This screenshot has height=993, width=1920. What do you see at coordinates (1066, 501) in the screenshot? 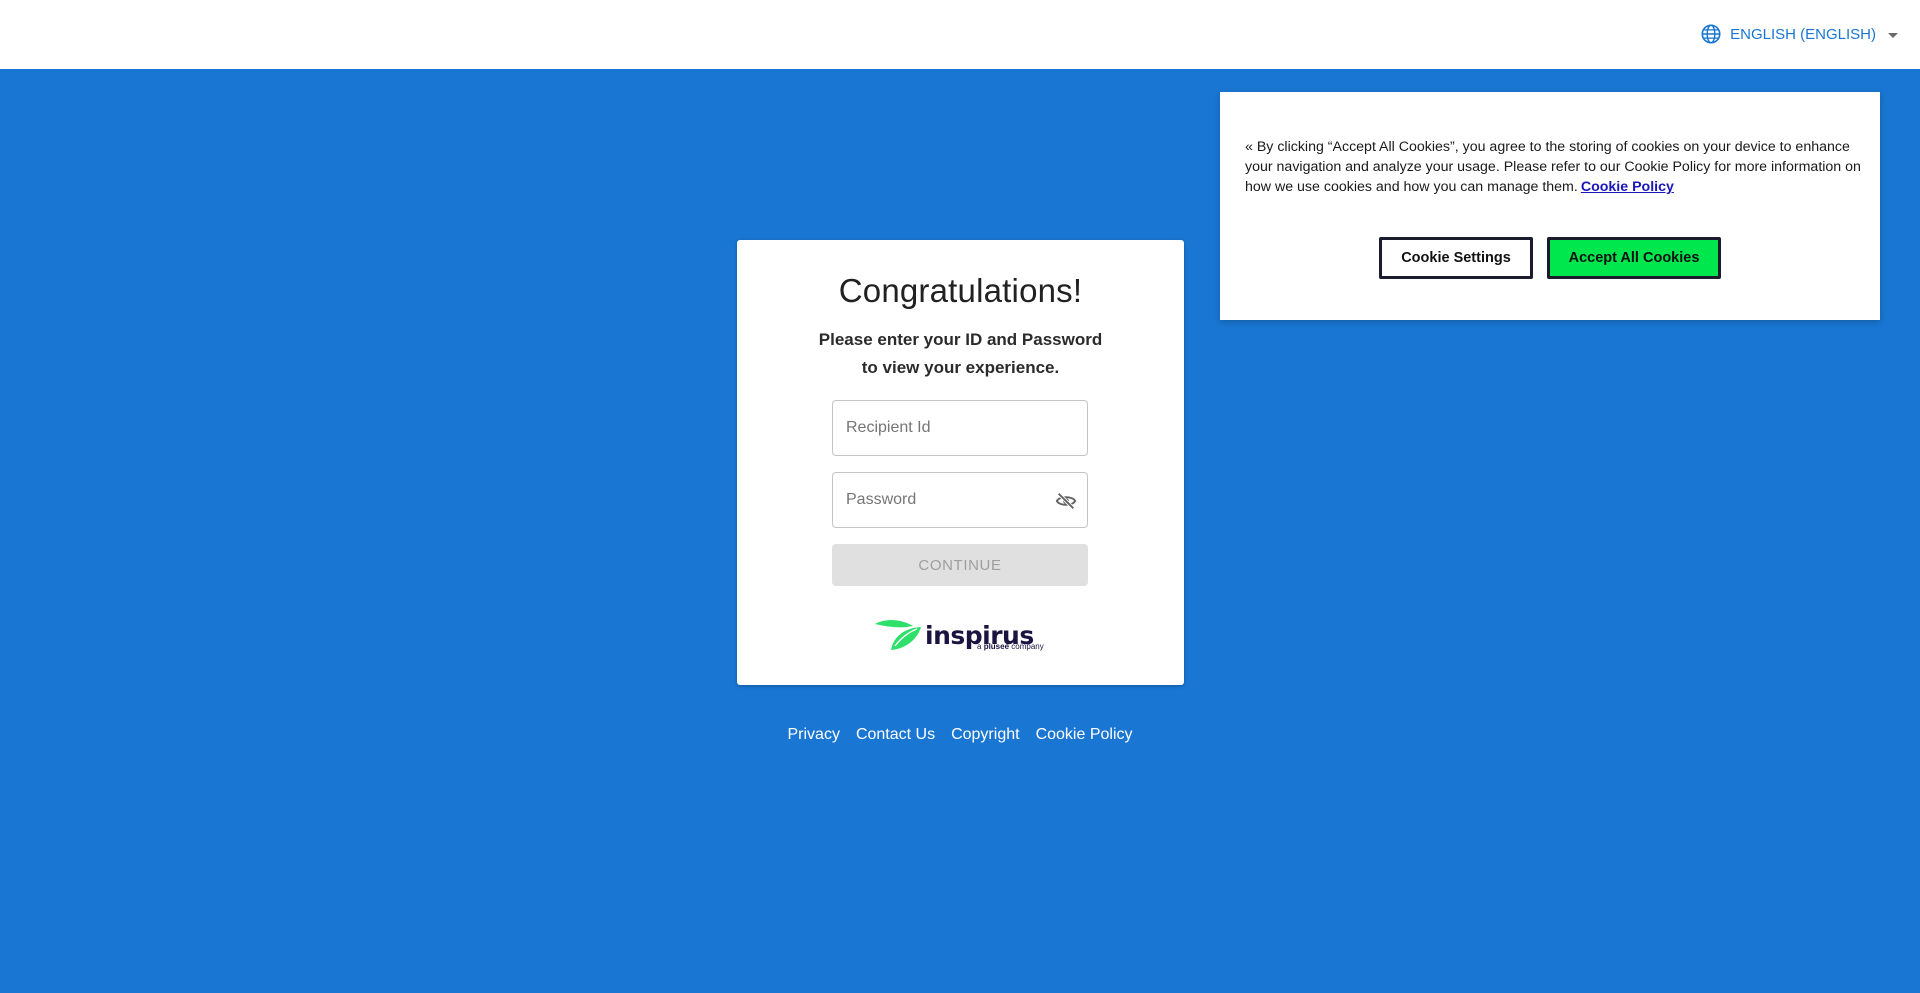
I see `eye-off-icon` at bounding box center [1066, 501].